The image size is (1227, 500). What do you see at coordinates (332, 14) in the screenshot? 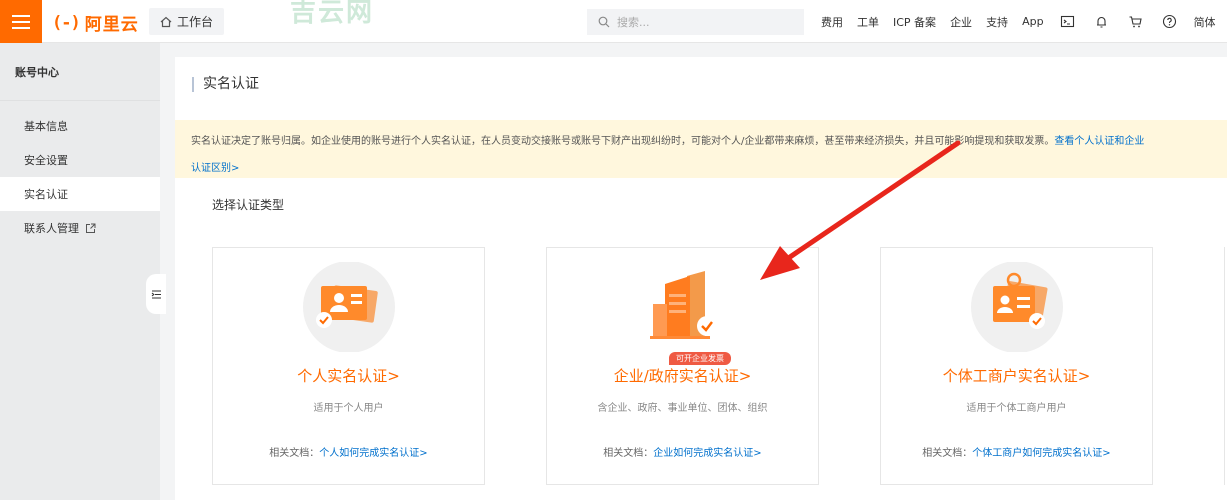
I see `watermark: 吉云网` at bounding box center [332, 14].